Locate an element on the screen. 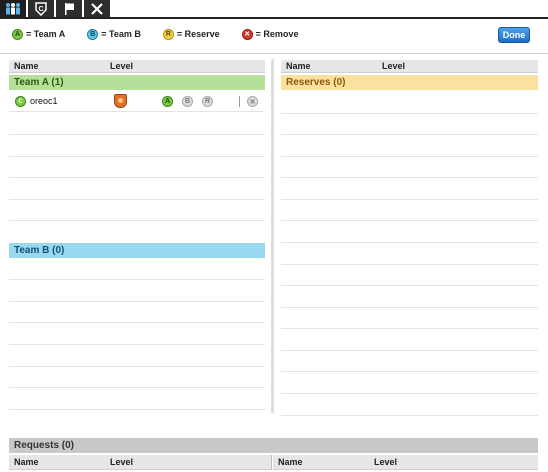 The height and width of the screenshot is (472, 548). captain-tab-button: C is located at coordinates (42, 8).